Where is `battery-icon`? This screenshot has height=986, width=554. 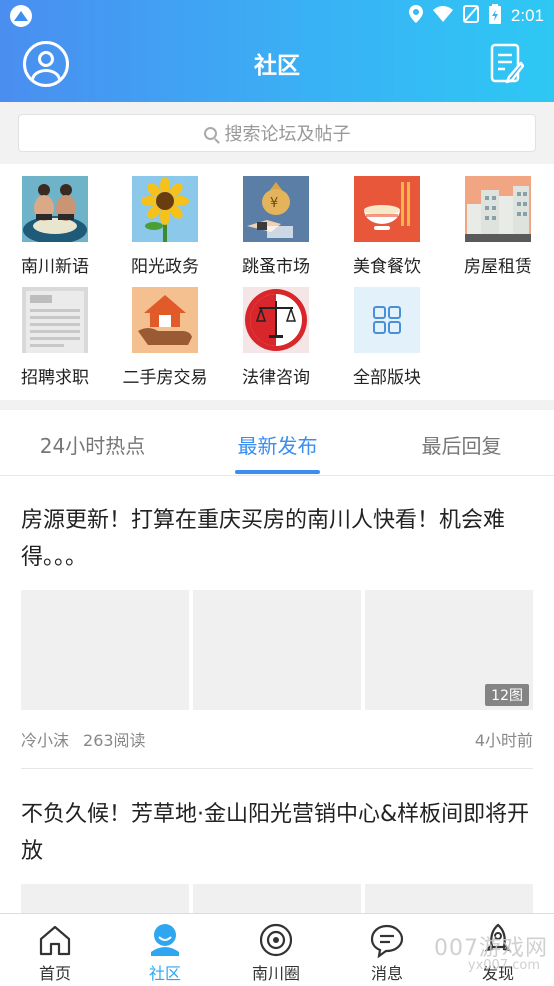
battery-icon is located at coordinates (494, 16).